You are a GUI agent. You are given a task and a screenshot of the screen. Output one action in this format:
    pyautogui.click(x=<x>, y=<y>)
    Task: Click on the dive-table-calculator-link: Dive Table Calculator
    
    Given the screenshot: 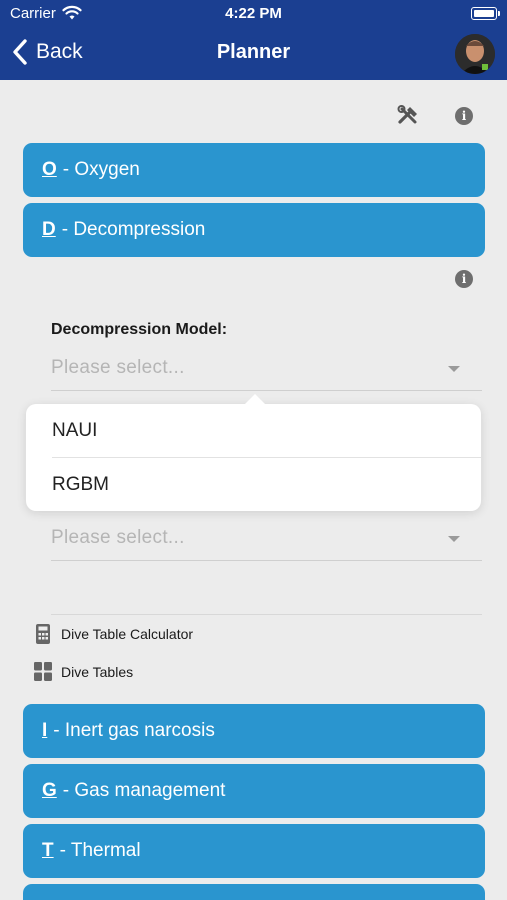 What is the action you would take?
    pyautogui.click(x=113, y=634)
    